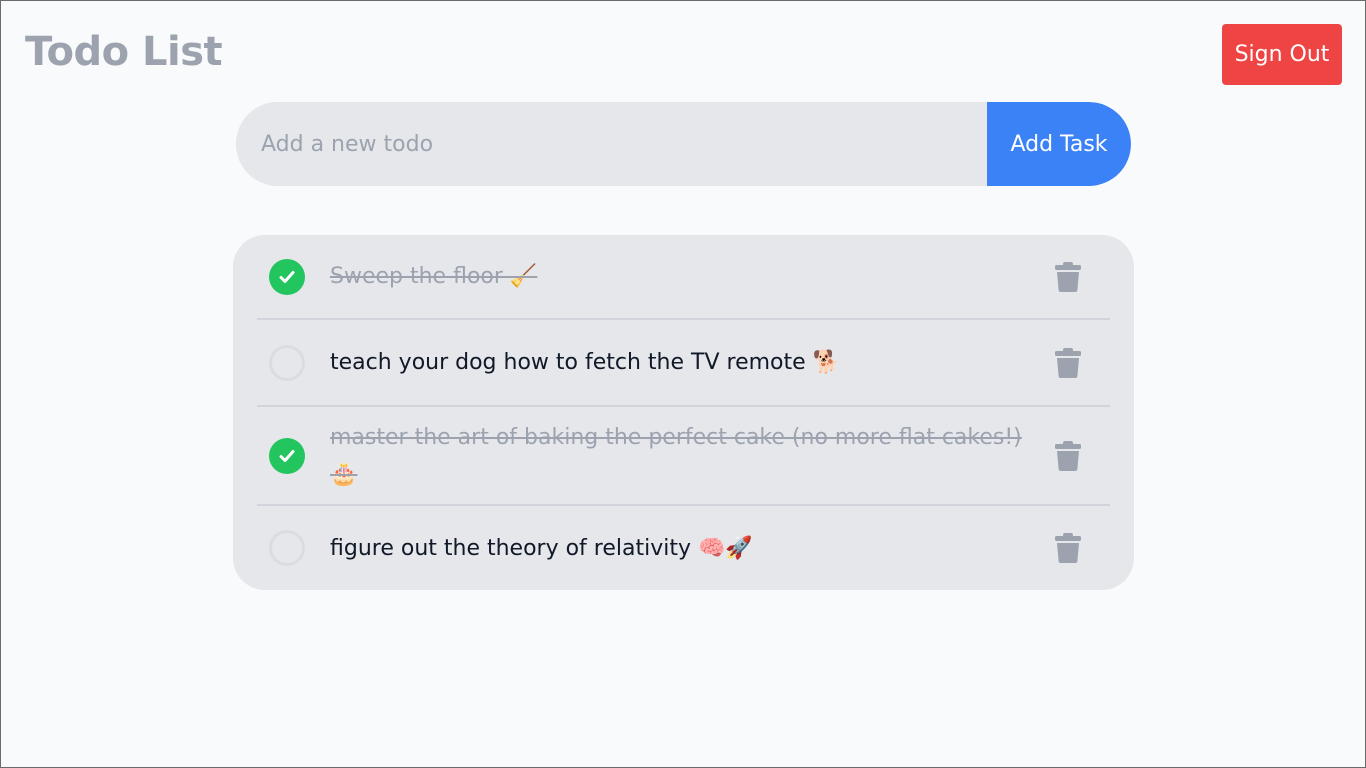  Describe the element at coordinates (1282, 54) in the screenshot. I see `sign-out-button: Sign Out` at that location.